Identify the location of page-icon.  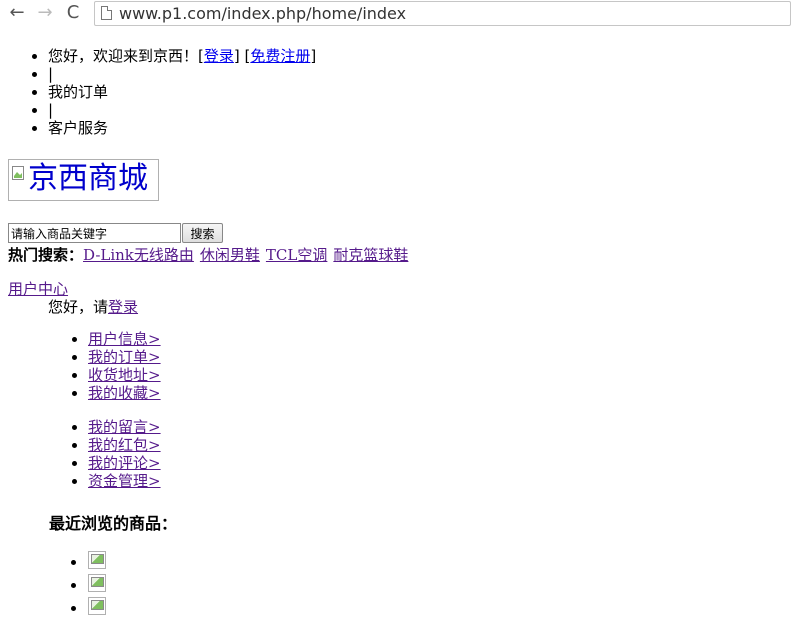
(106, 13).